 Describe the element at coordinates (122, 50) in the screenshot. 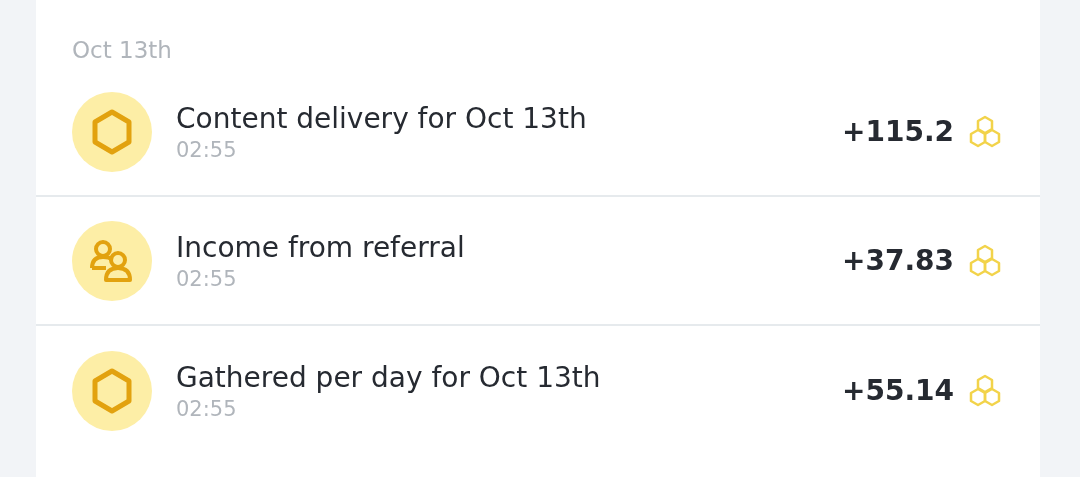

I see `date-heading: Oct 13th` at that location.